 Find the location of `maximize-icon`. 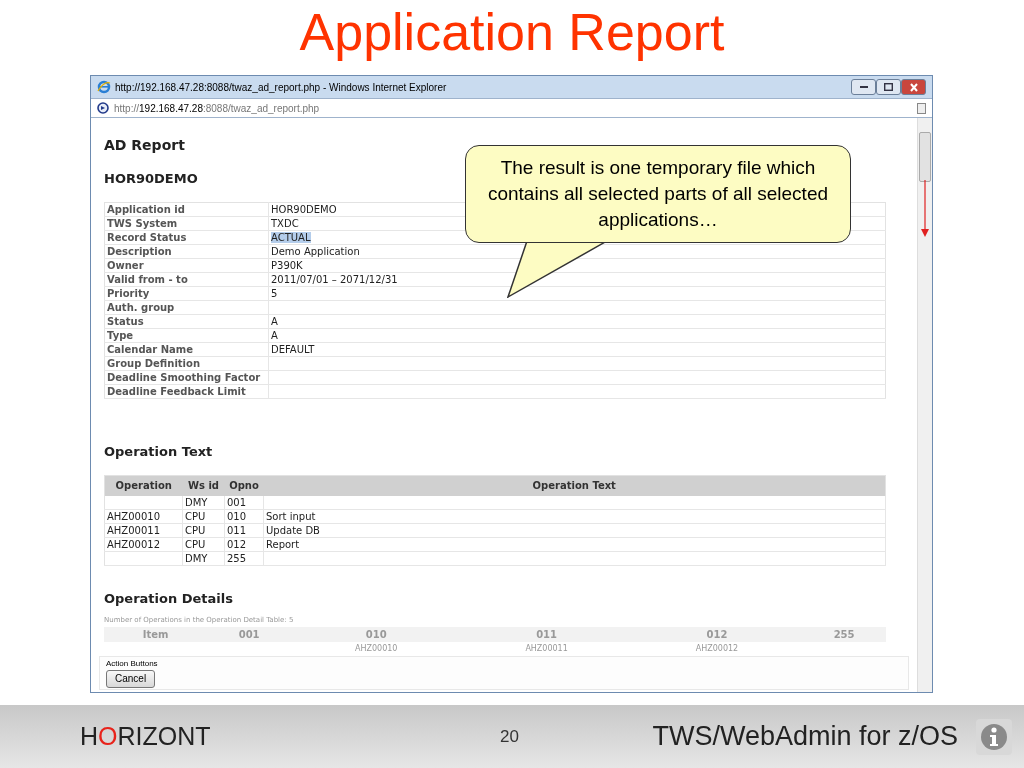

maximize-icon is located at coordinates (888, 87).